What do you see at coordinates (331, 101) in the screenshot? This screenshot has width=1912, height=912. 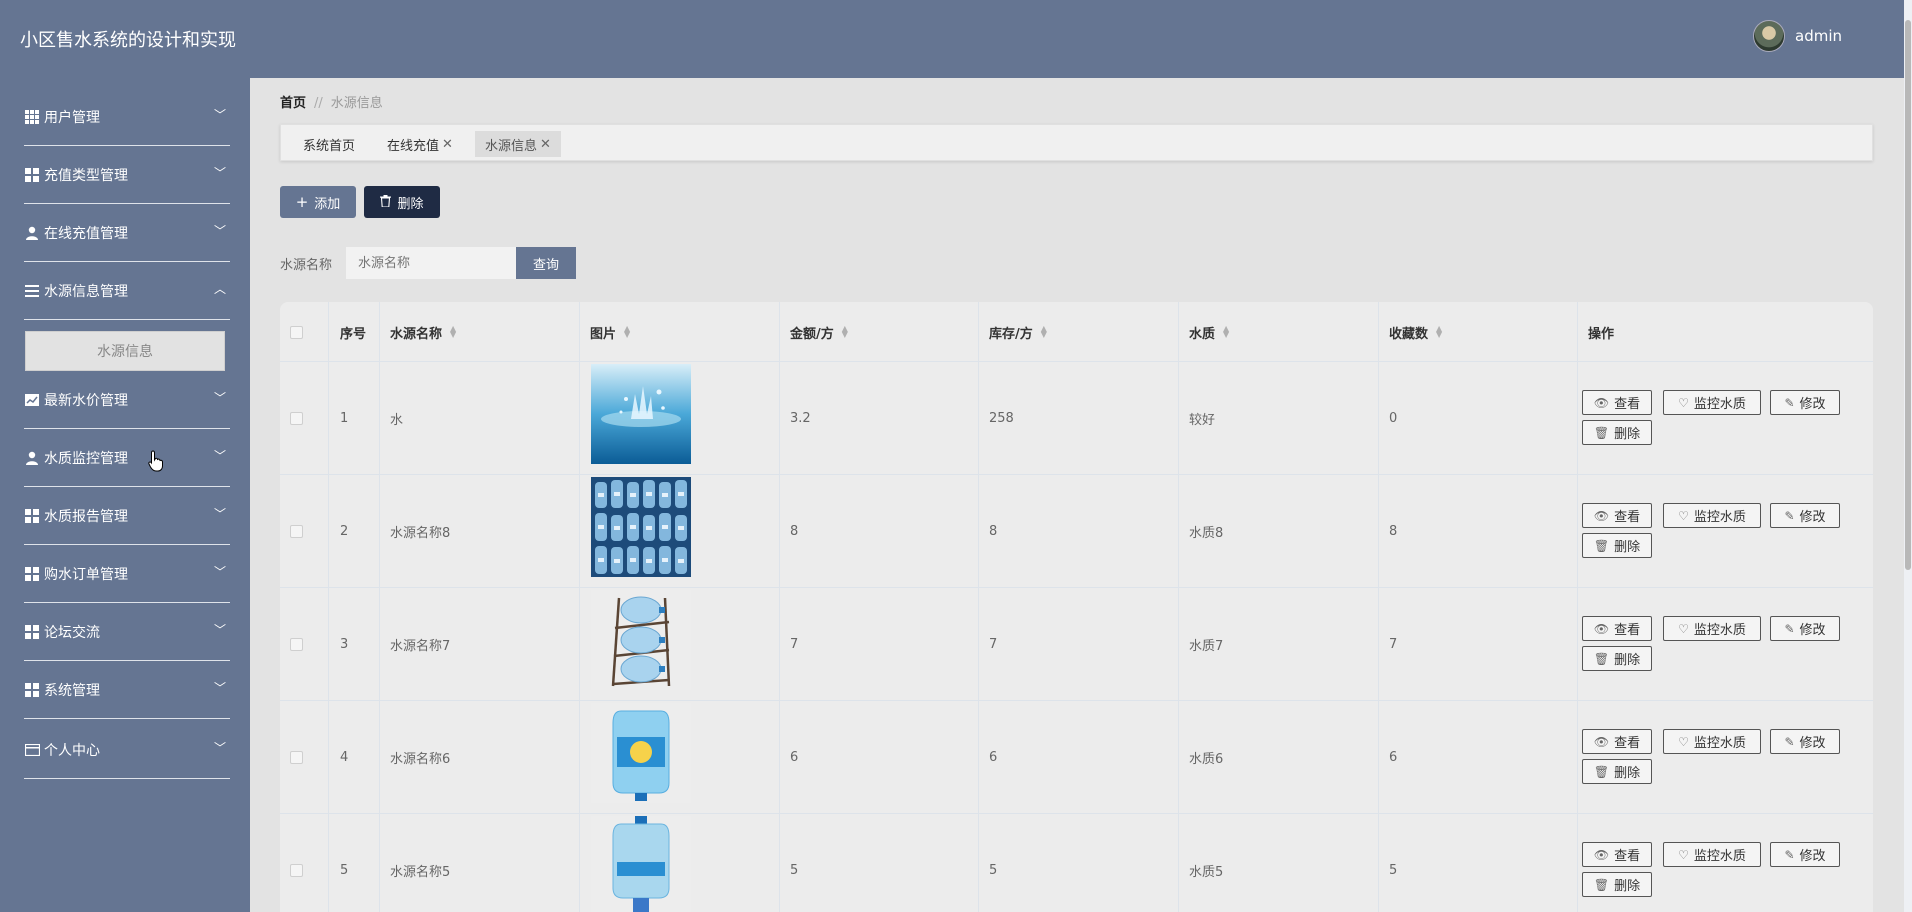 I see `breadcrumb: 首页 // 水源信息` at bounding box center [331, 101].